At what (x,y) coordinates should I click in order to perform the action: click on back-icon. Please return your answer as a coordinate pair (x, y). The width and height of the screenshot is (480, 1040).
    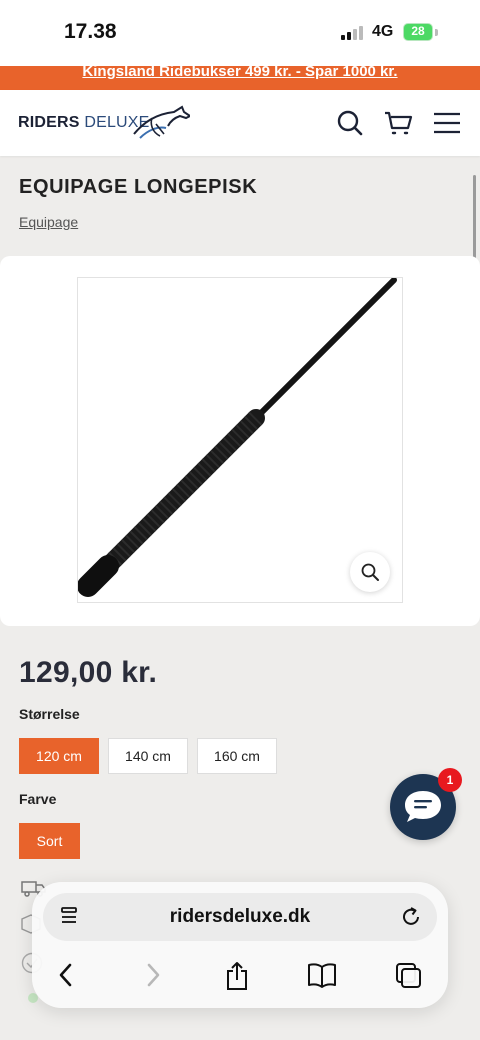
    Looking at the image, I should click on (66, 975).